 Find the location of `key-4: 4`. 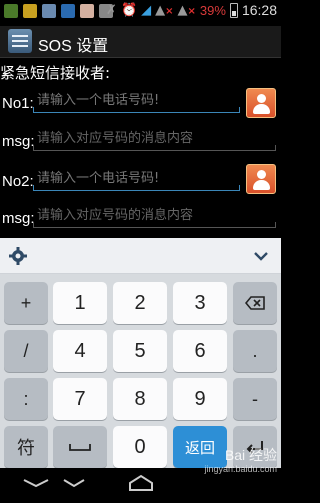

key-4: 4 is located at coordinates (80, 351).